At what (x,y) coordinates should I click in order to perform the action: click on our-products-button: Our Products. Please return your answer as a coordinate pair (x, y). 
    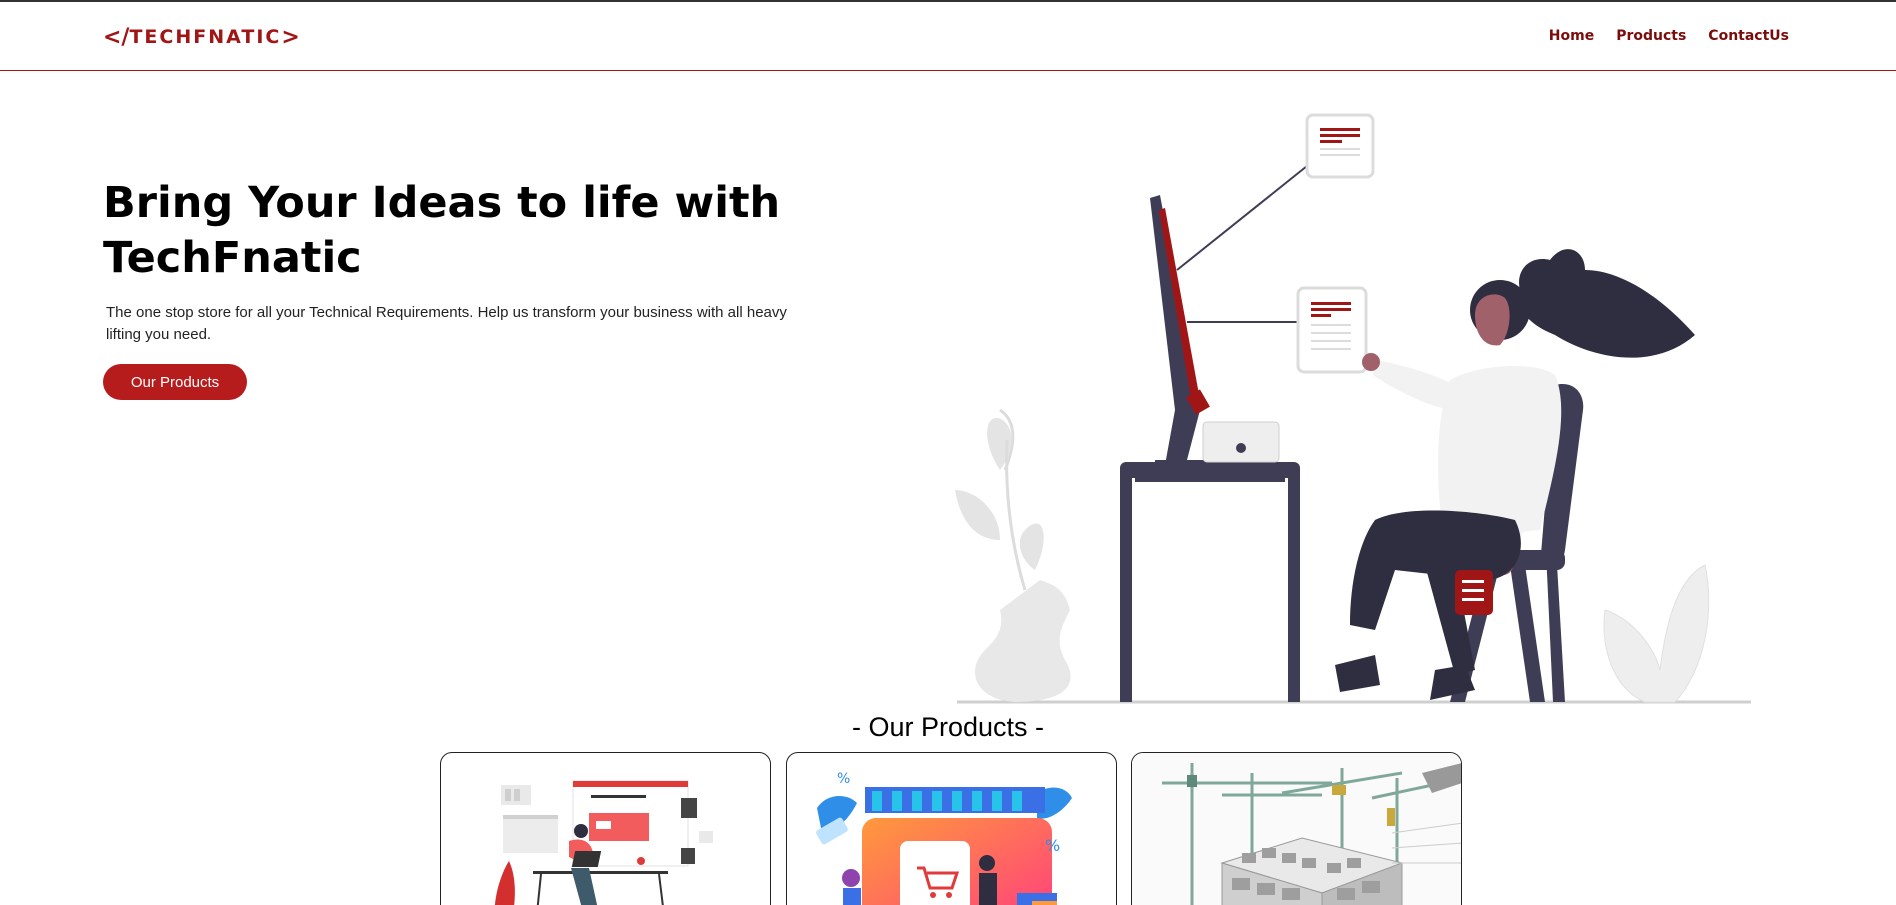
    Looking at the image, I should click on (175, 382).